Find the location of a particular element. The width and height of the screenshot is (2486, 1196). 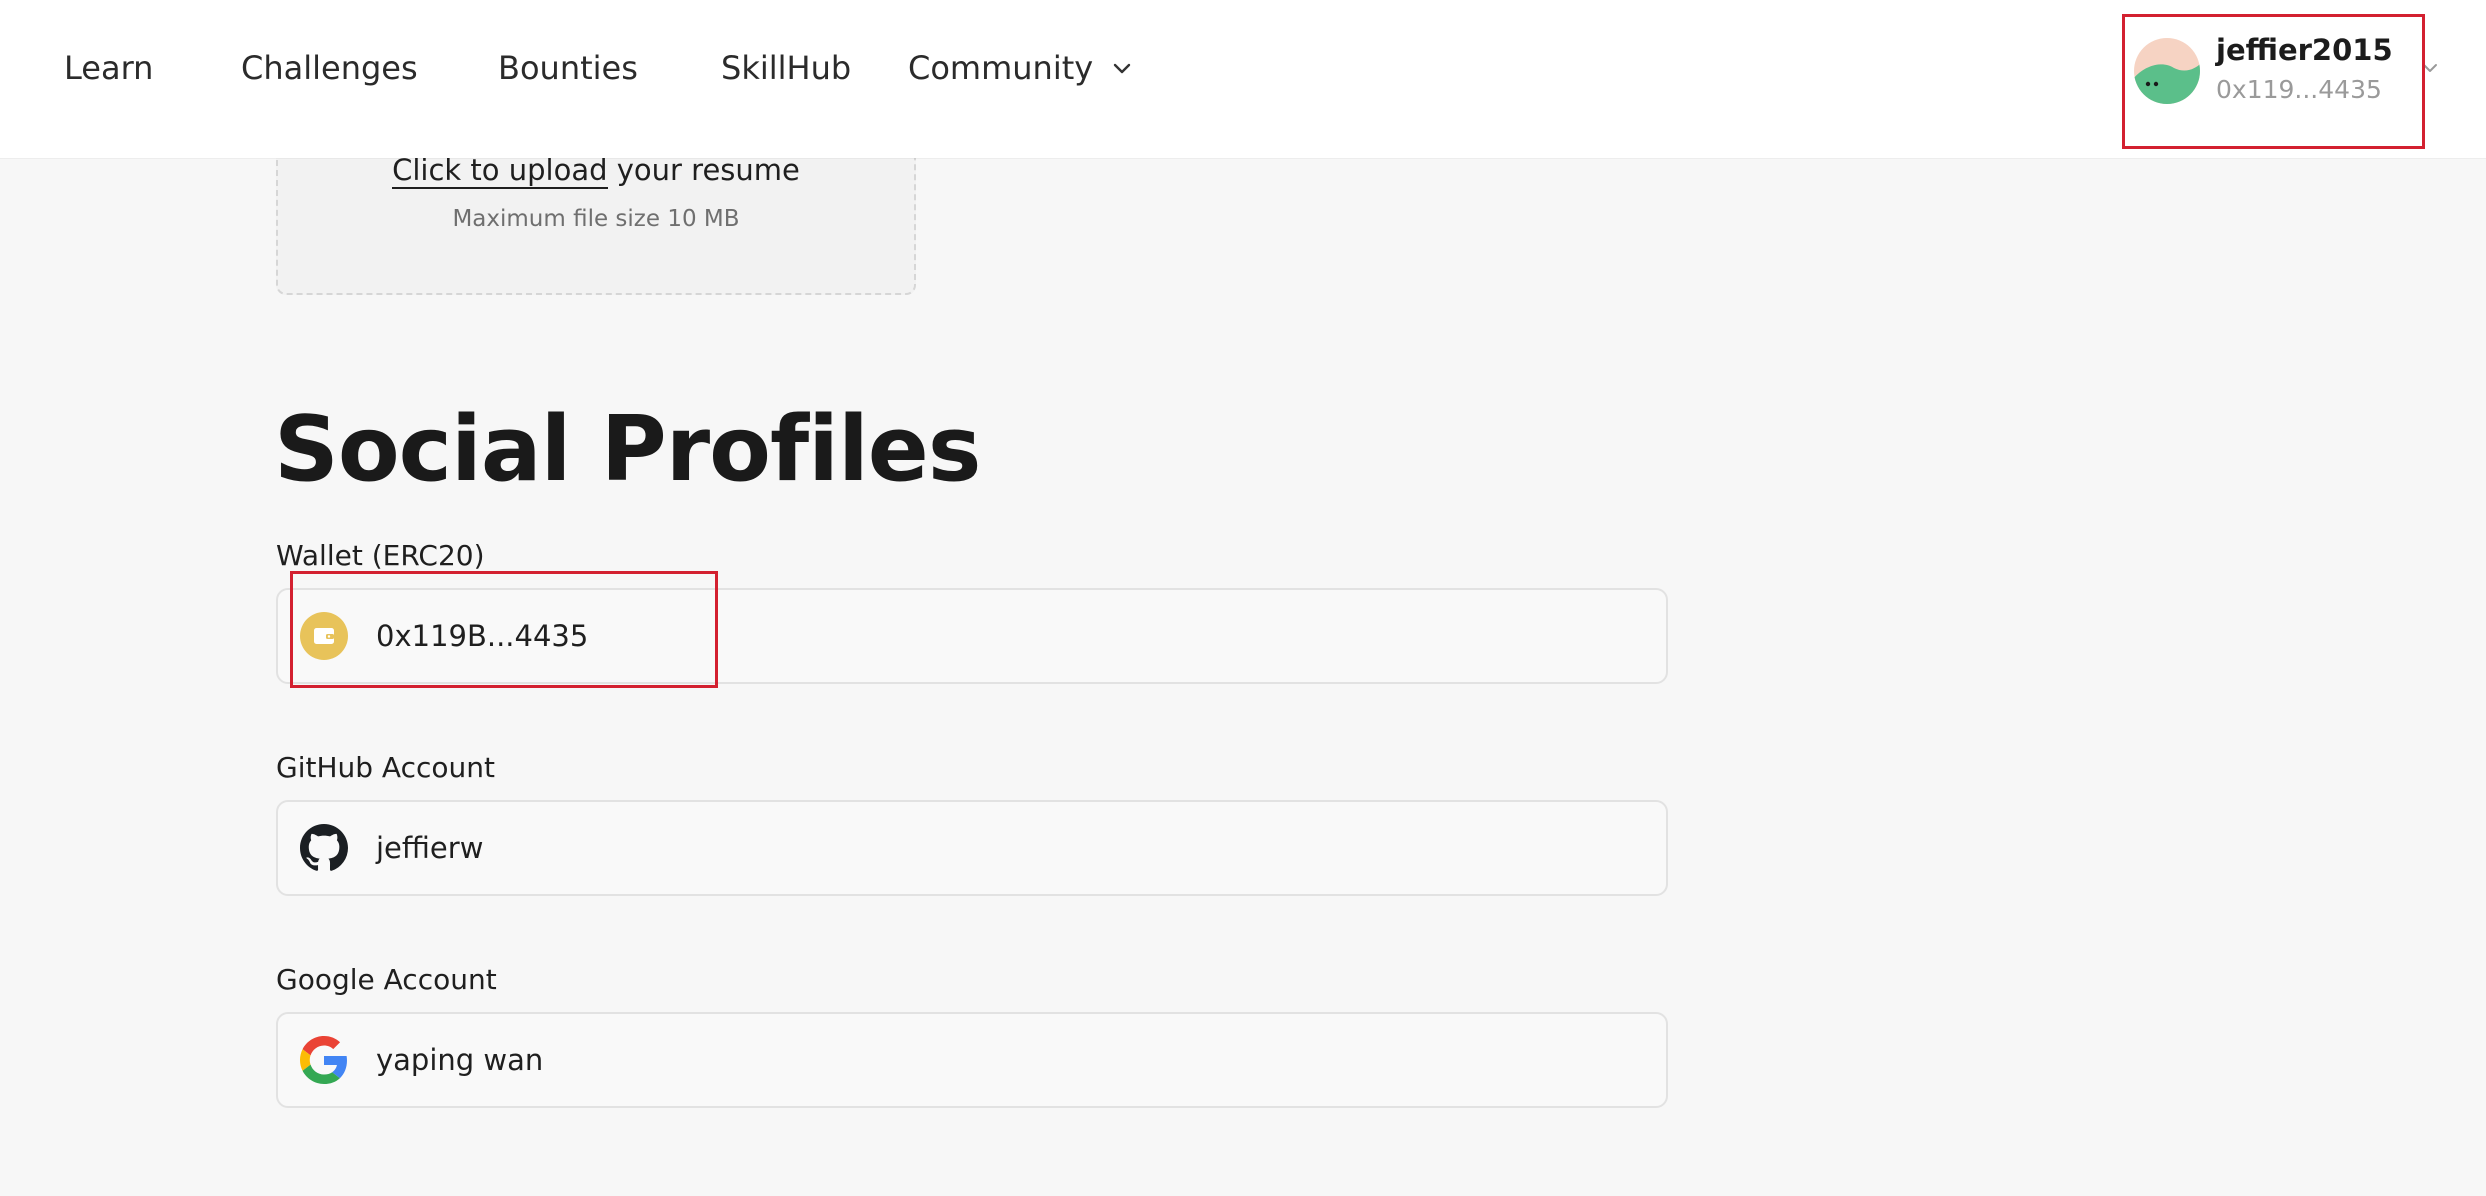

nav-community-label: Community is located at coordinates (1001, 68).